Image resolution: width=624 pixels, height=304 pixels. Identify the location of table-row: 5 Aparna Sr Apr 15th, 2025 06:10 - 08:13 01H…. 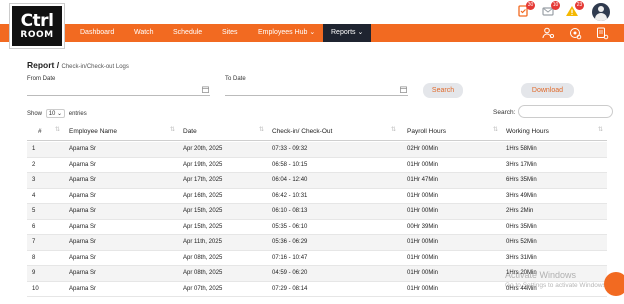
(317, 212).